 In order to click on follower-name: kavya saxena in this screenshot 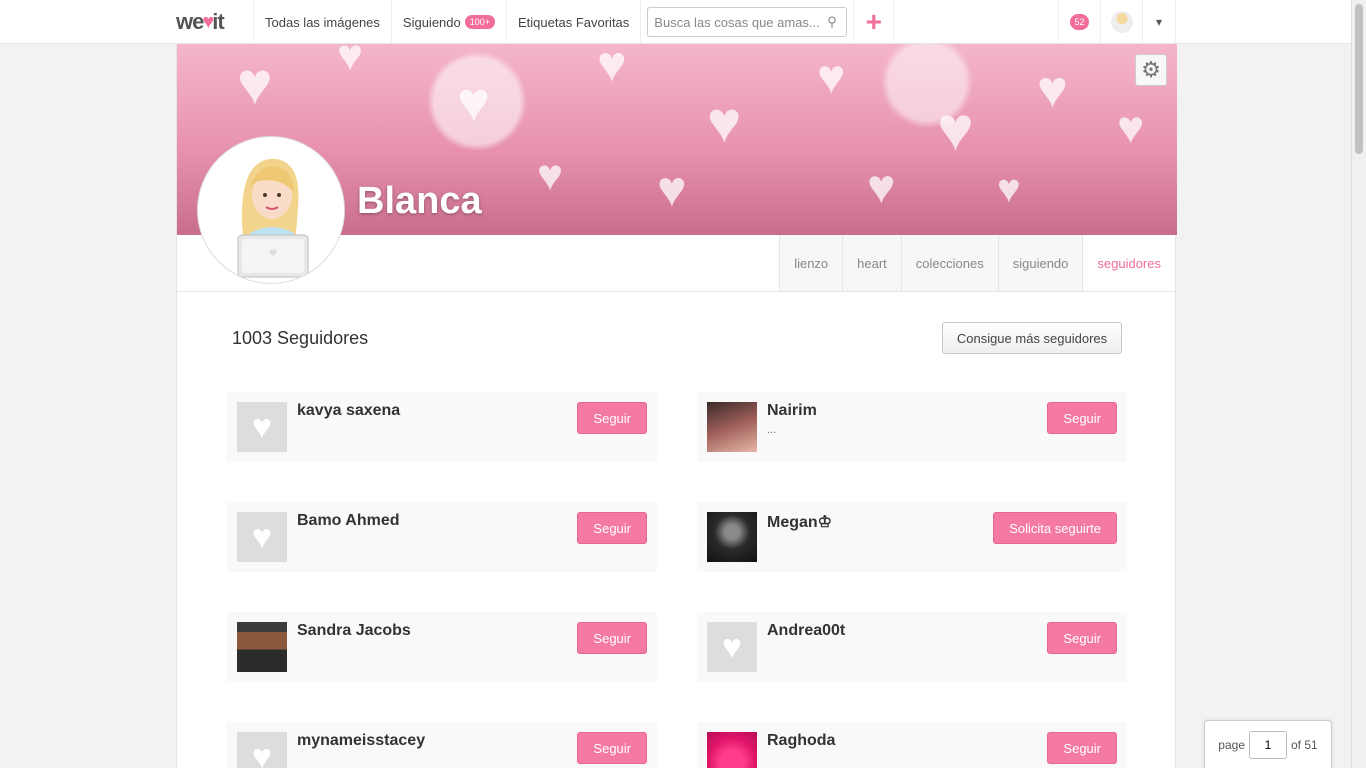, I will do `click(348, 411)`.